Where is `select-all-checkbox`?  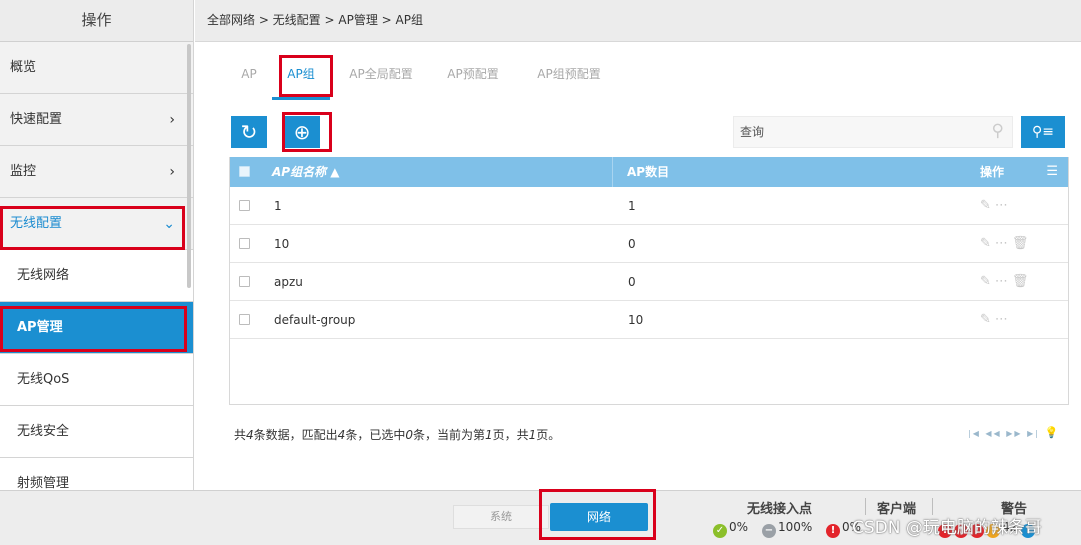 select-all-checkbox is located at coordinates (244, 171).